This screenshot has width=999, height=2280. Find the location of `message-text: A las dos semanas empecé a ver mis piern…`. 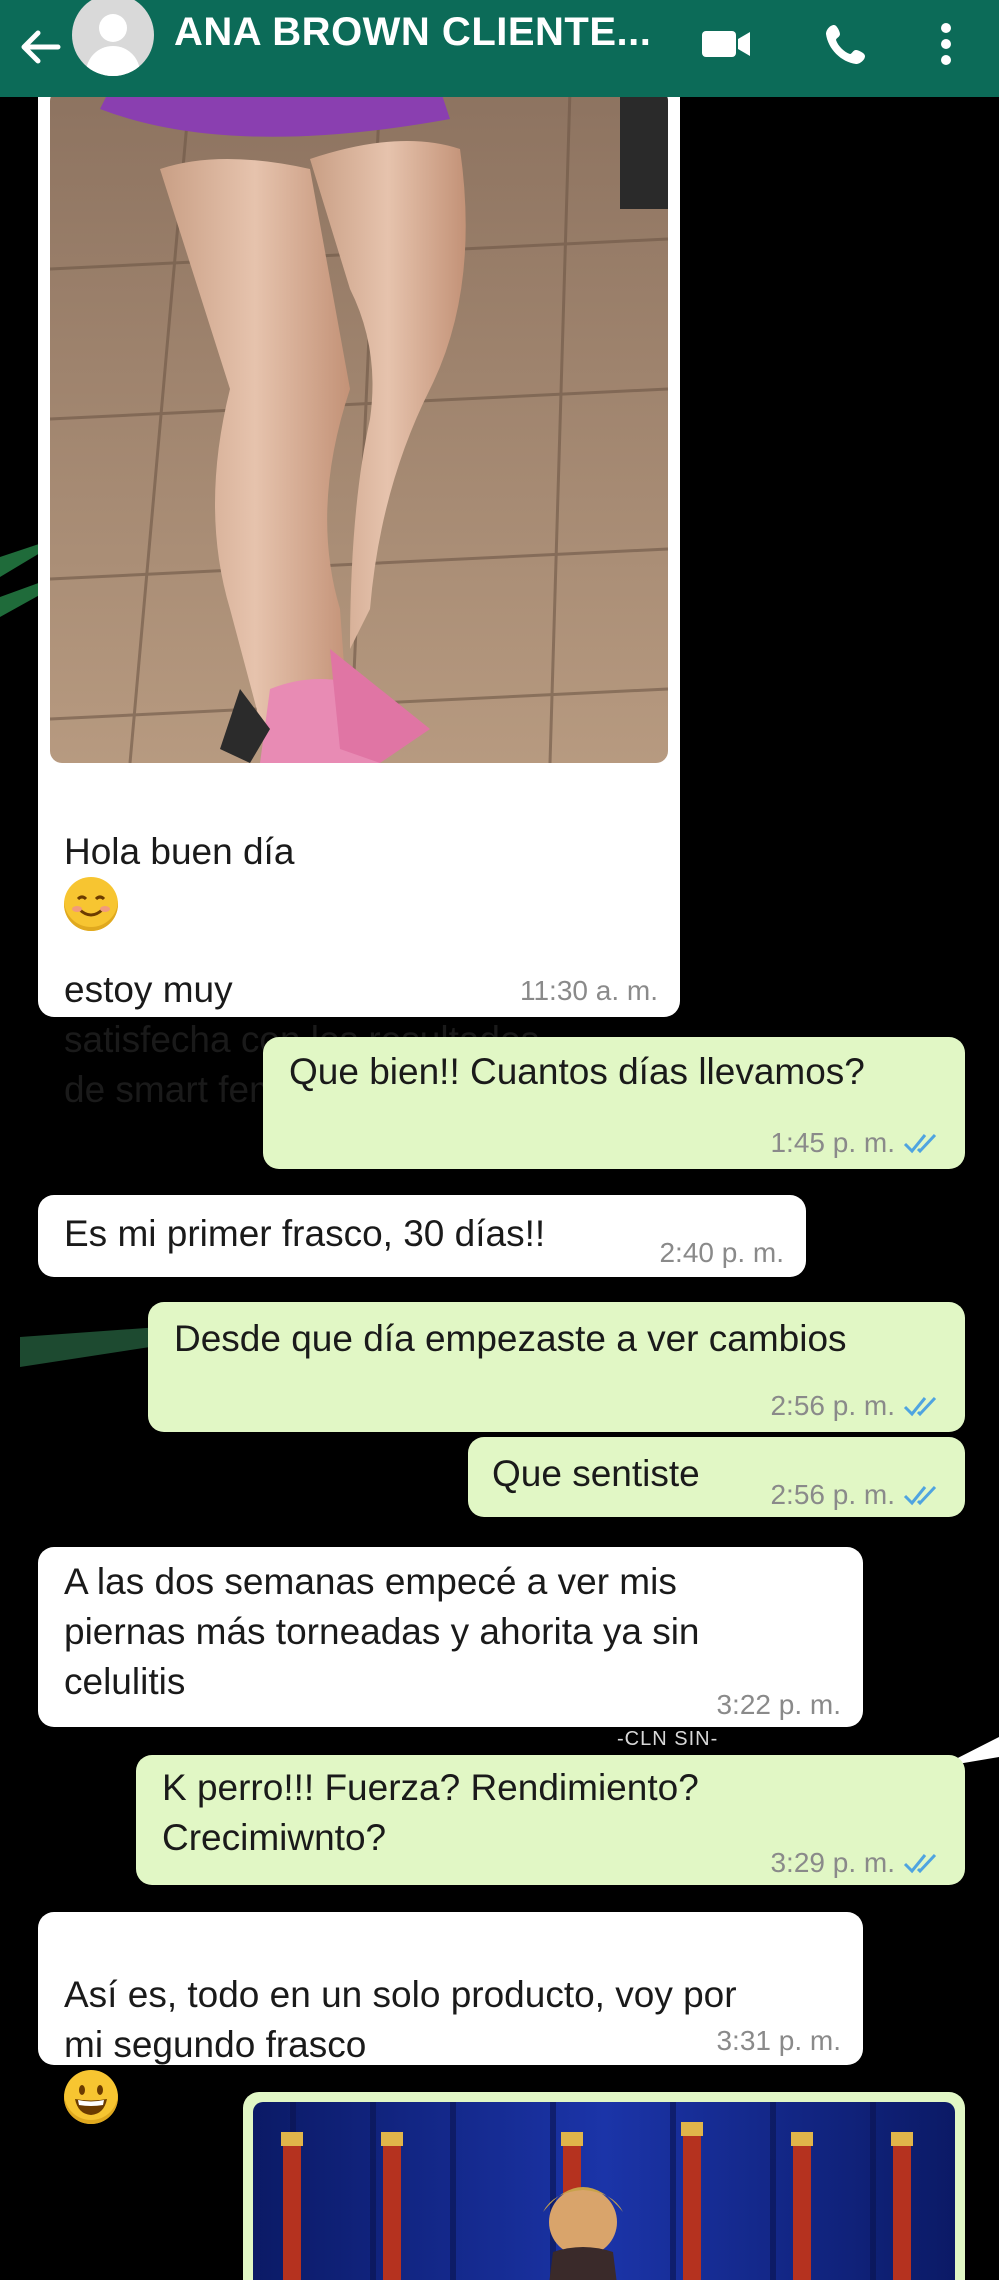

message-text: A las dos semanas empecé a ver mis piern… is located at coordinates (382, 1631).